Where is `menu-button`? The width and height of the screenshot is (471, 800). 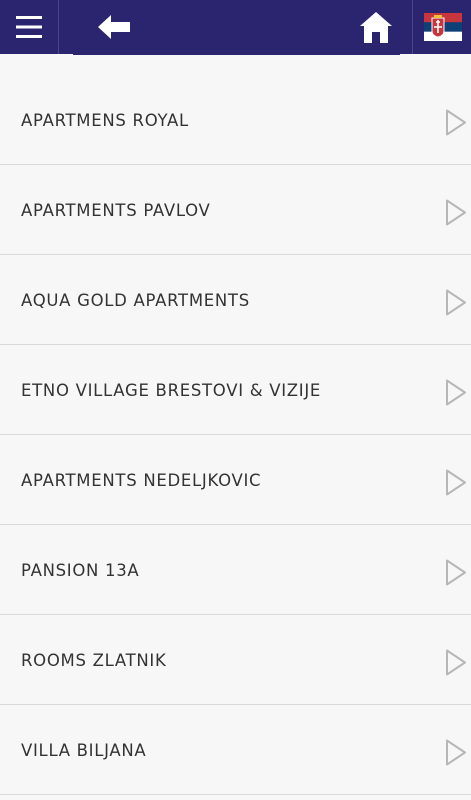 menu-button is located at coordinates (29, 27).